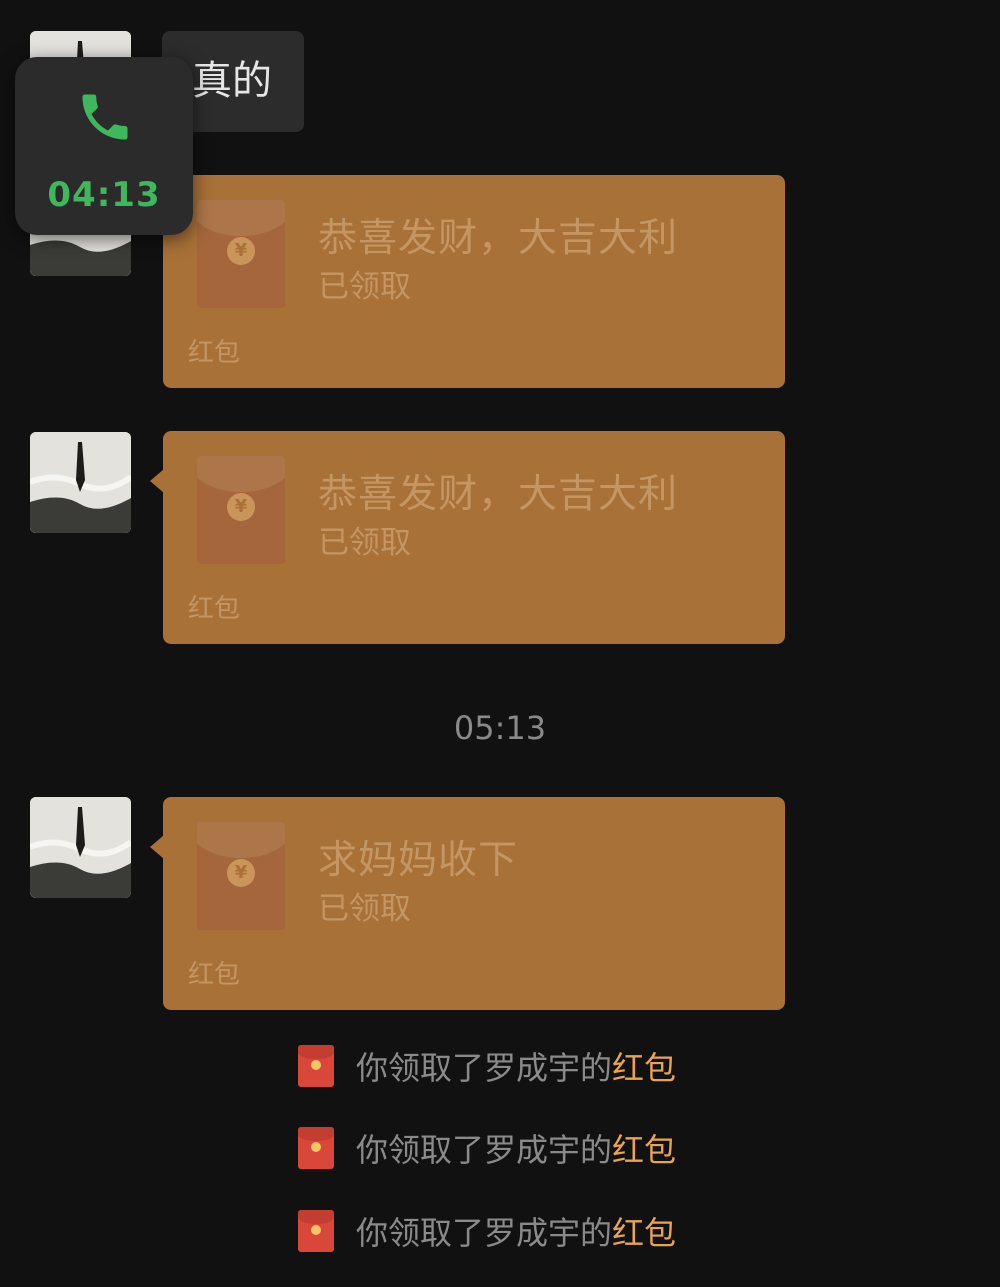  What do you see at coordinates (467, 903) in the screenshot?
I see `red-packet-message: ¥ 求妈妈收下 已领取 红包` at bounding box center [467, 903].